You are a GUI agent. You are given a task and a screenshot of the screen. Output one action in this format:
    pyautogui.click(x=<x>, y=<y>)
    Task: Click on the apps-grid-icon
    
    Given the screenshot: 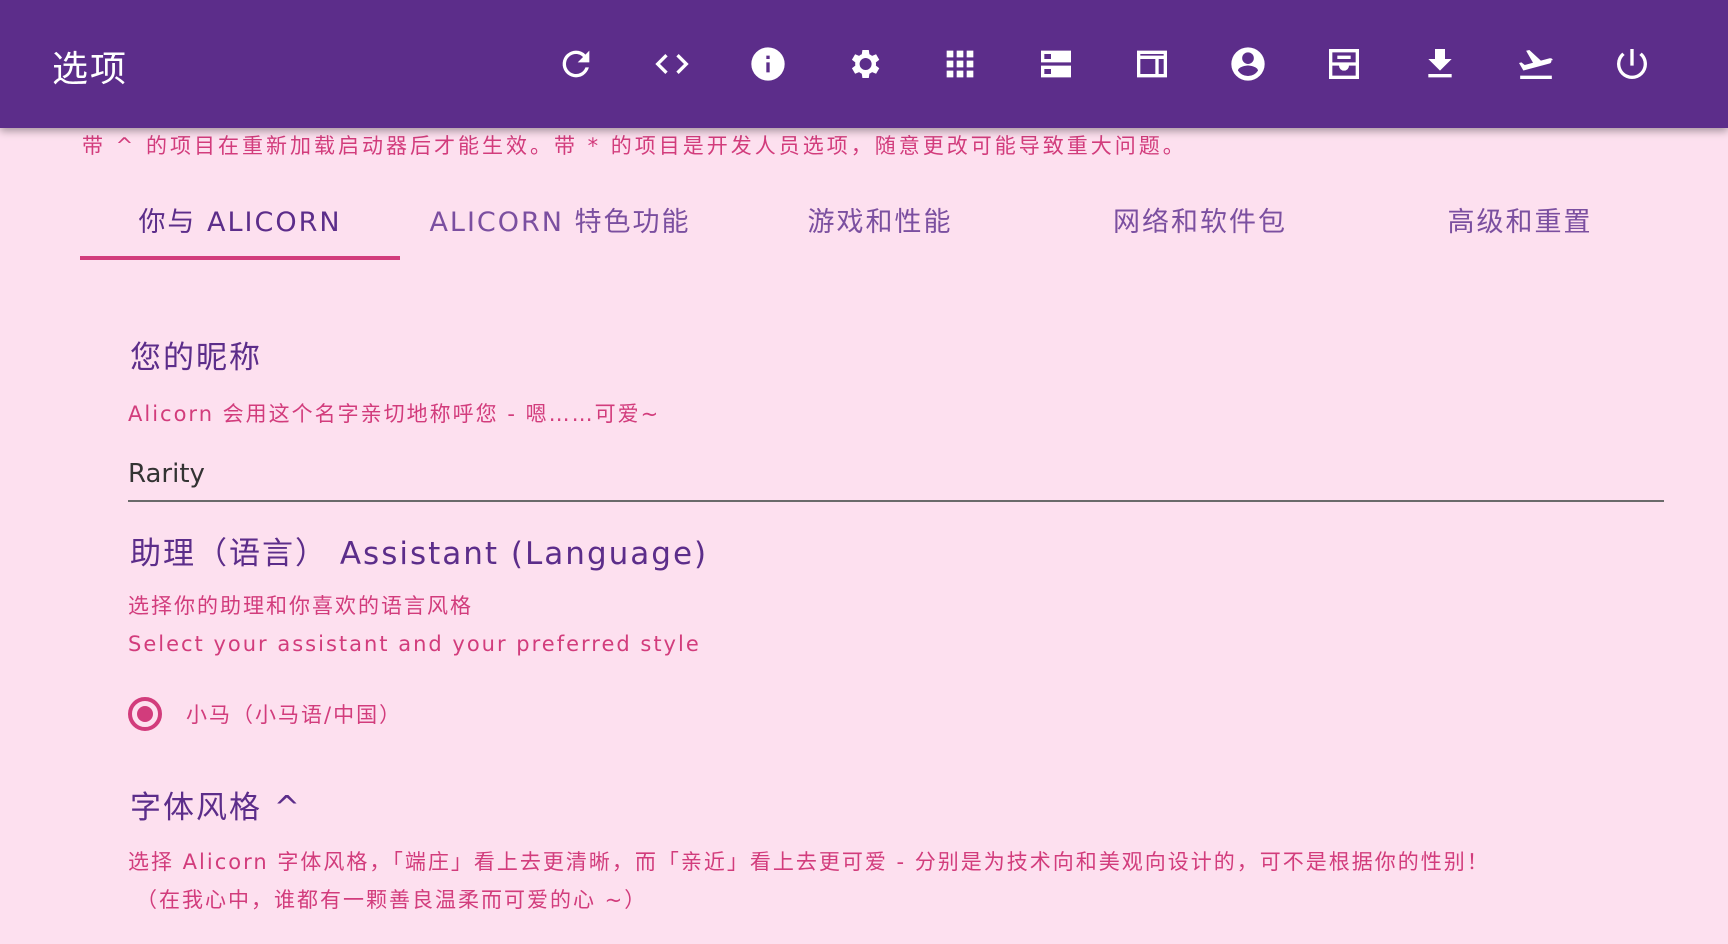 What is the action you would take?
    pyautogui.click(x=960, y=64)
    